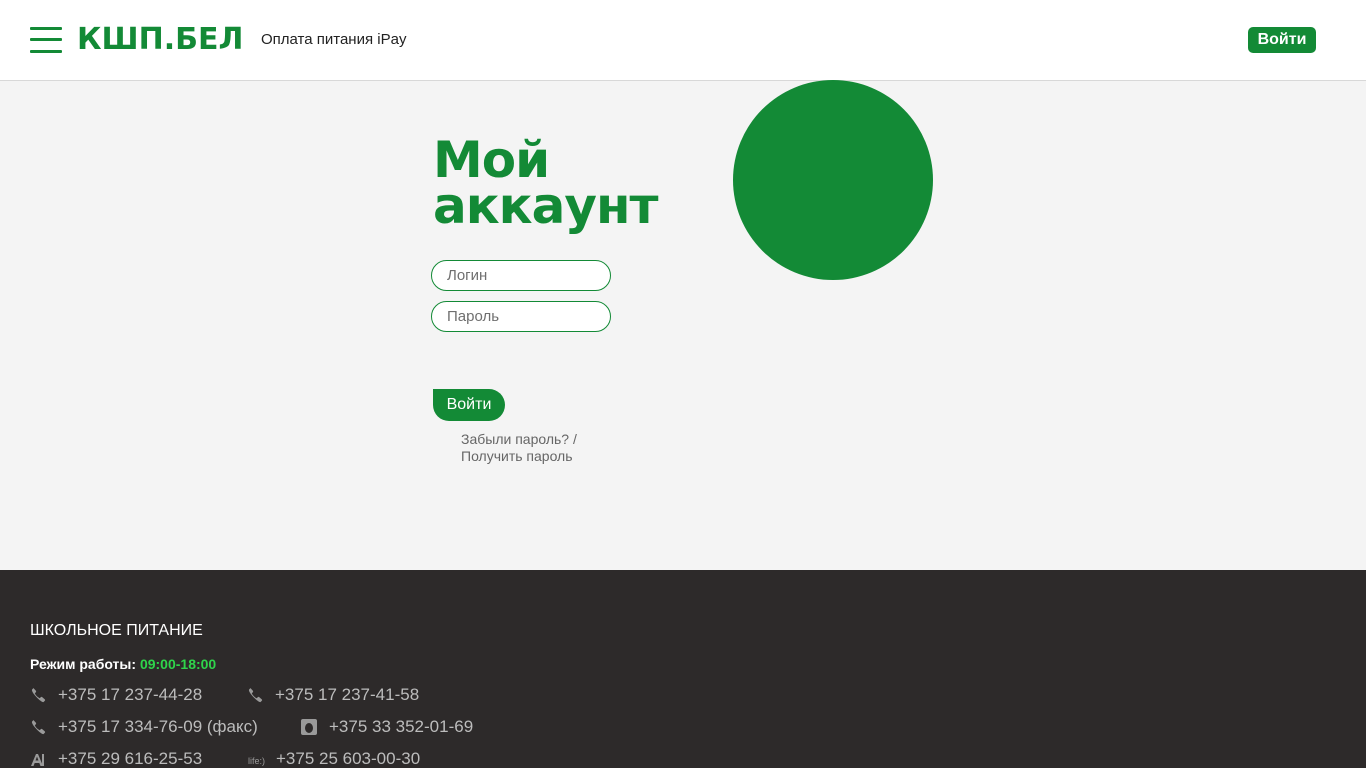 Image resolution: width=1366 pixels, height=768 pixels. What do you see at coordinates (347, 695) in the screenshot?
I see `phone-number: +375 17 237-41-58` at bounding box center [347, 695].